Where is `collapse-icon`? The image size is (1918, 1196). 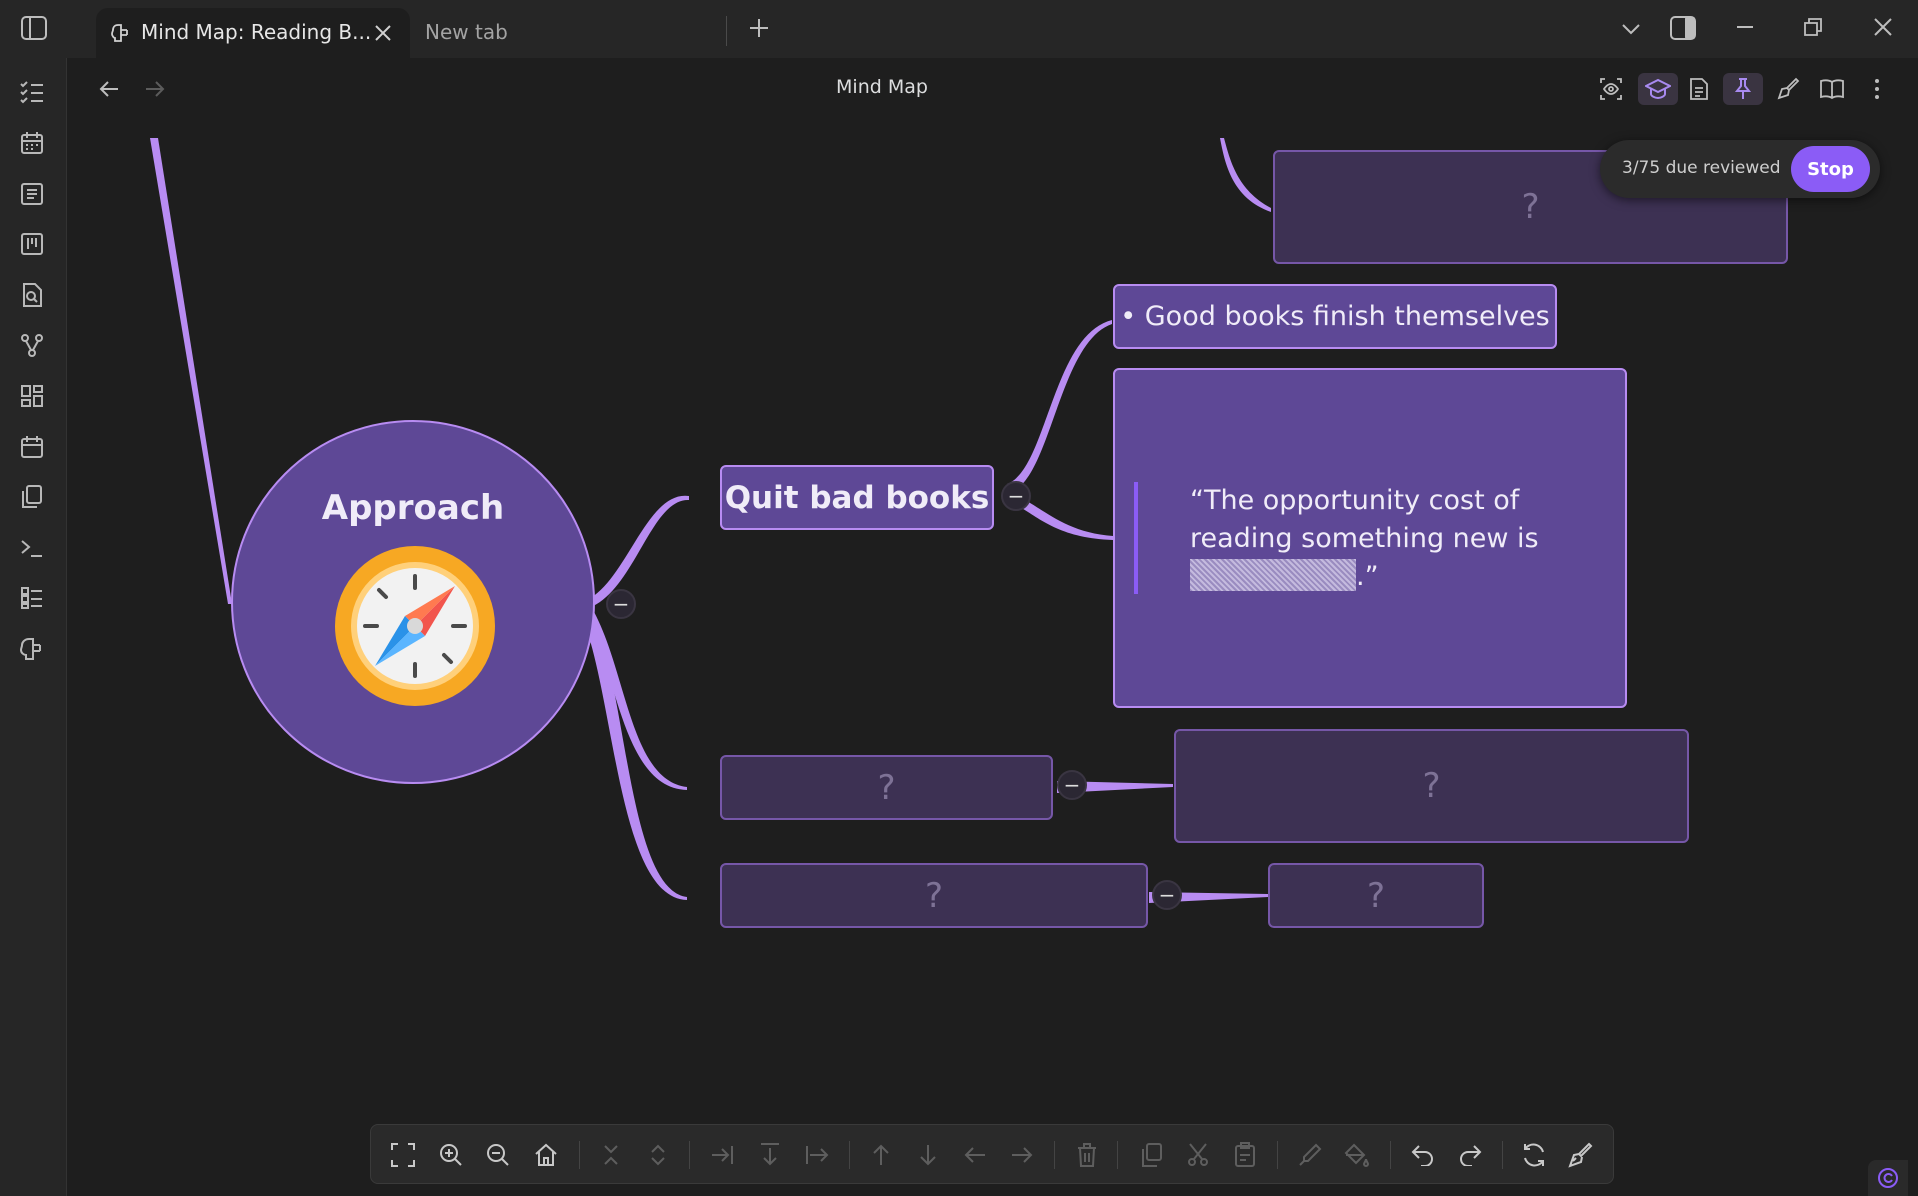 collapse-icon is located at coordinates (611, 1155).